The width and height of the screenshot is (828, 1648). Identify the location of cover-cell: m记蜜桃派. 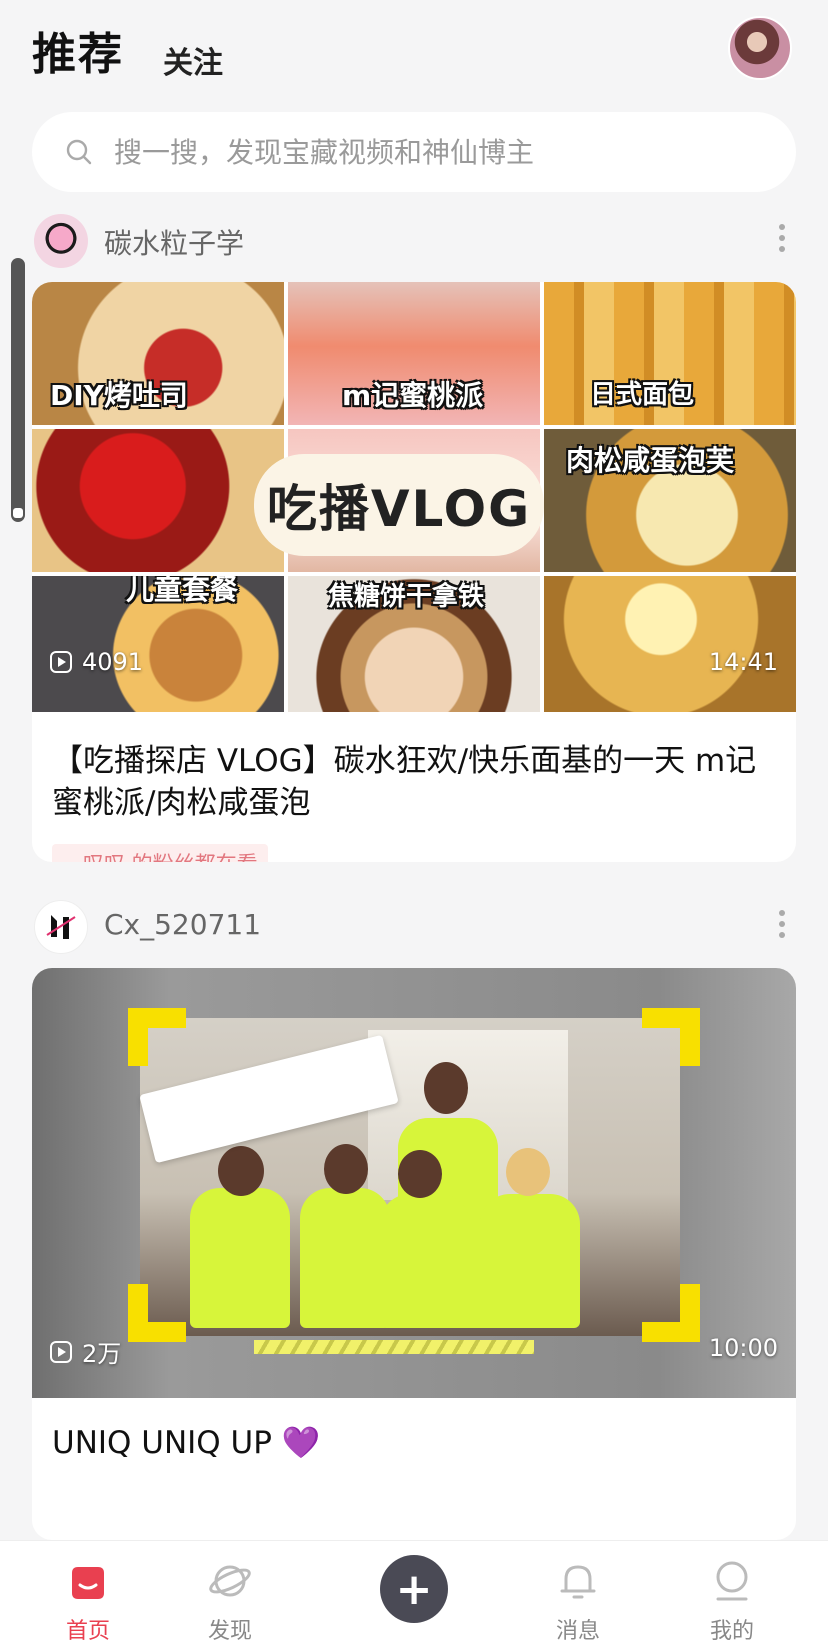
(414, 353).